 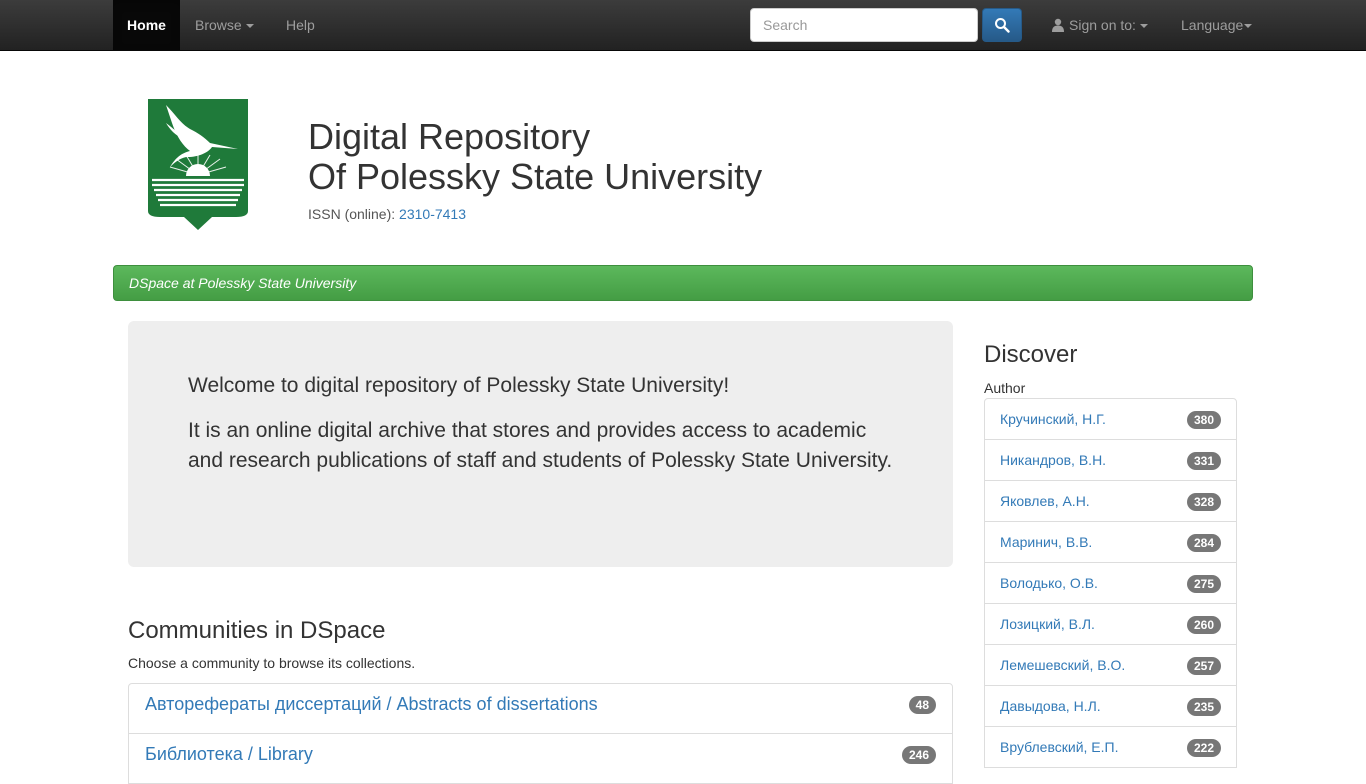 What do you see at coordinates (1031, 354) in the screenshot?
I see `discover-title: Discover` at bounding box center [1031, 354].